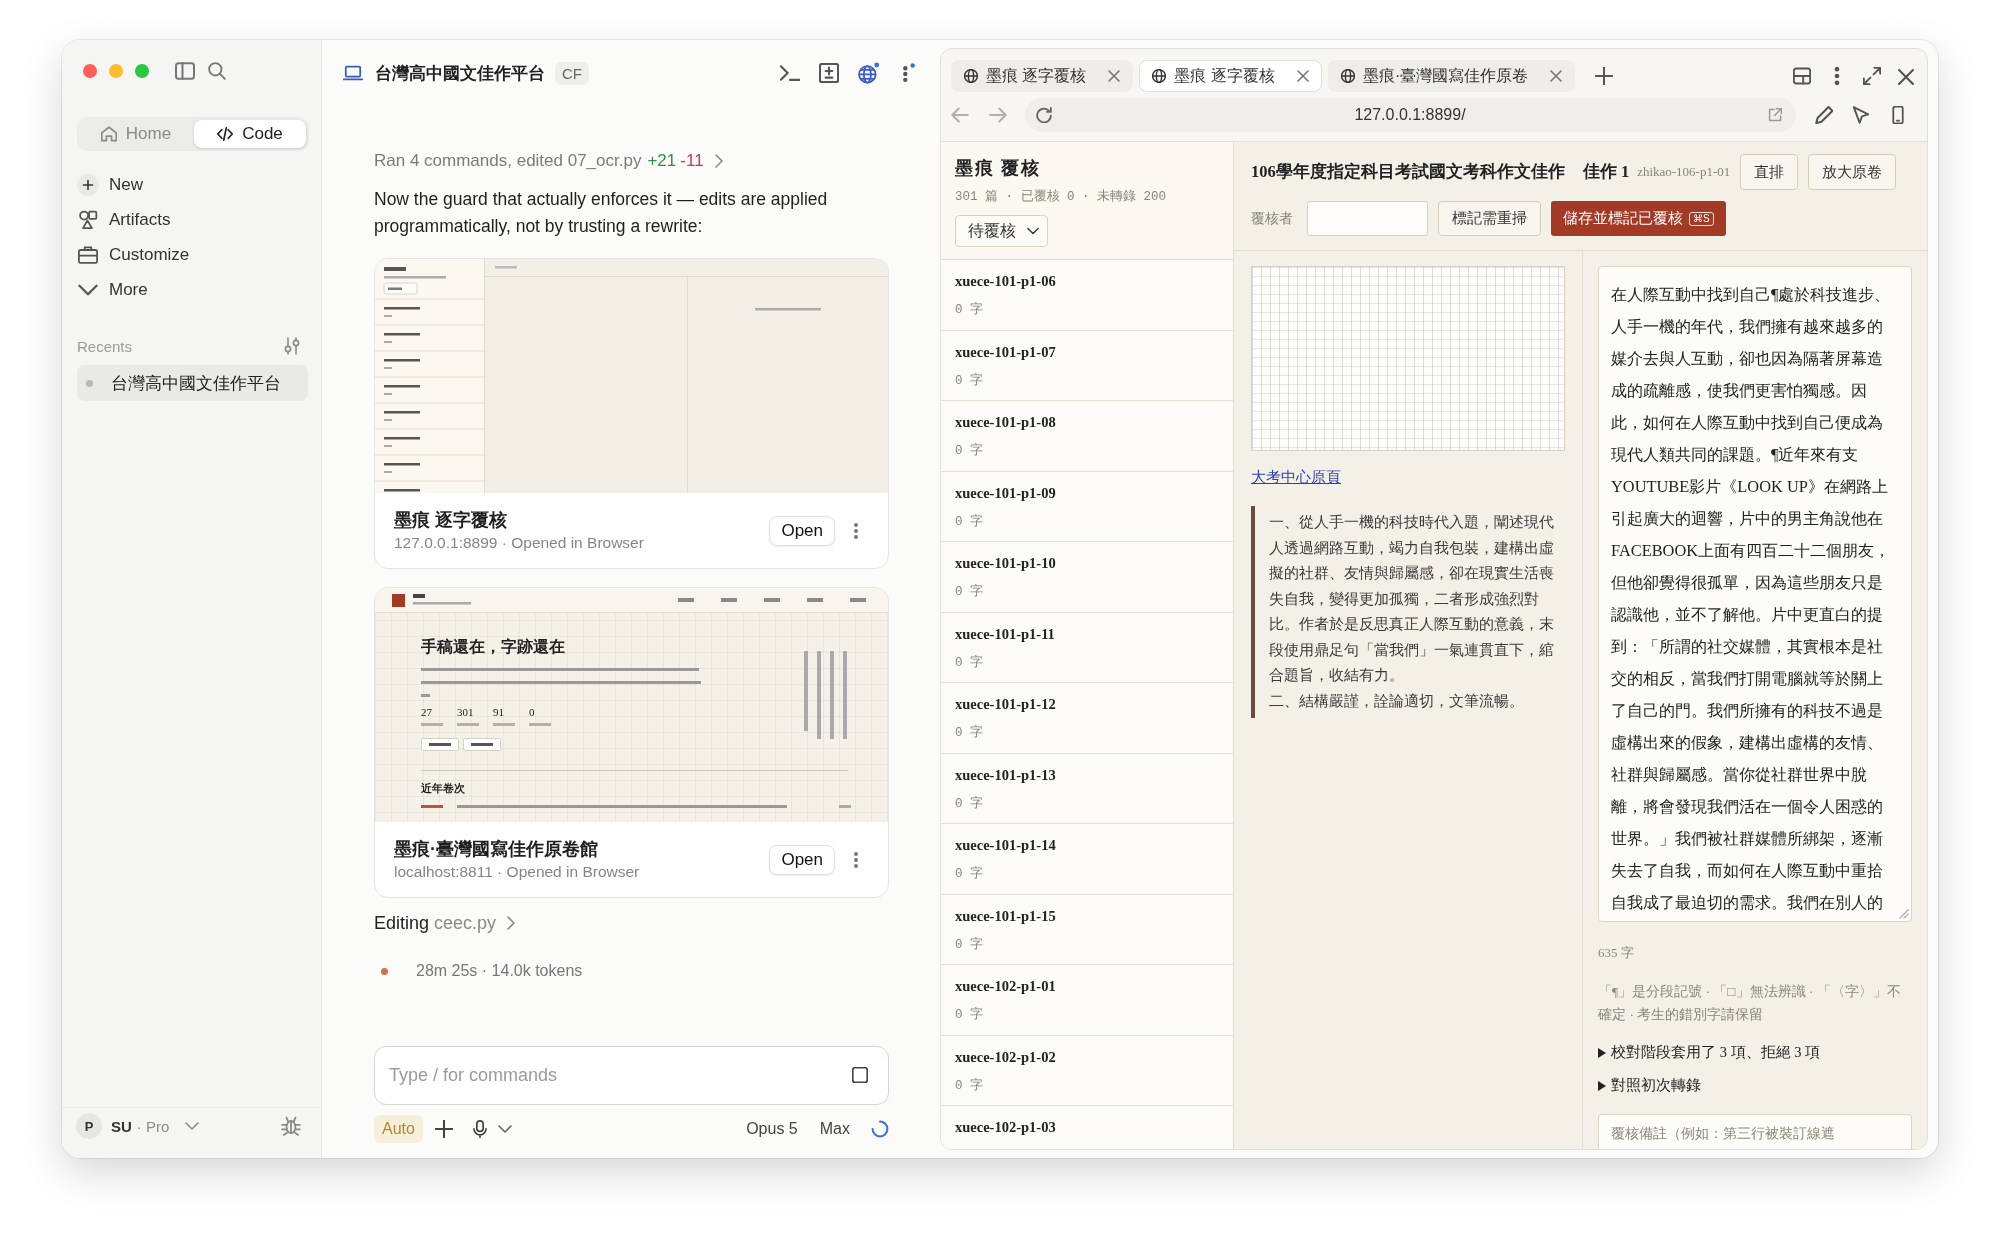 The width and height of the screenshot is (2000, 1240). Describe the element at coordinates (662, 161) in the screenshot. I see `lines-added: +21` at that location.